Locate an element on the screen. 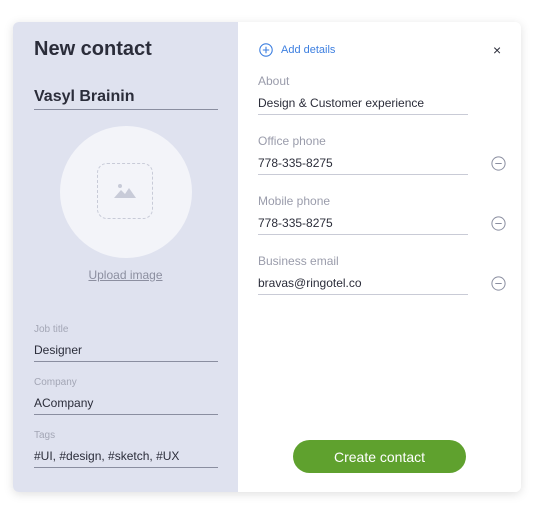 The width and height of the screenshot is (540, 509). mobile-phone-input: 778-335-8275 is located at coordinates (363, 225).